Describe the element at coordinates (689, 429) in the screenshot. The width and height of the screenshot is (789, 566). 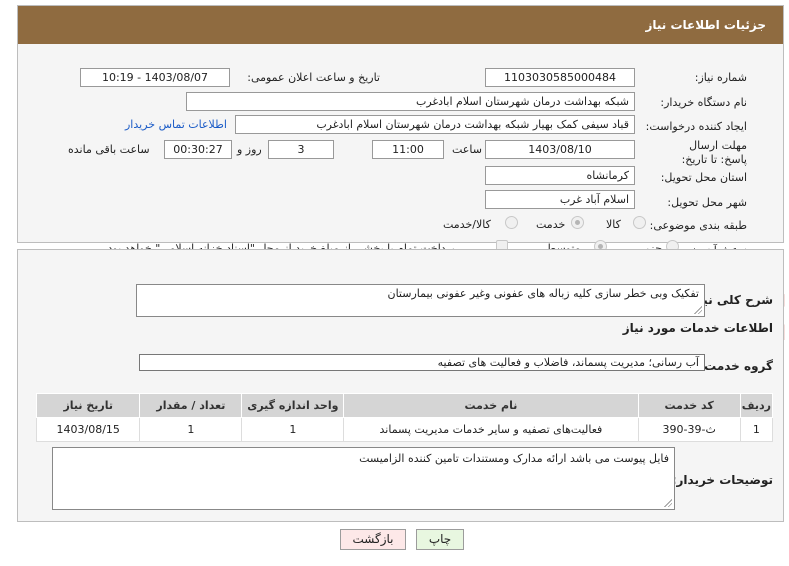
I see `cell-service-code: ث-39-390` at that location.